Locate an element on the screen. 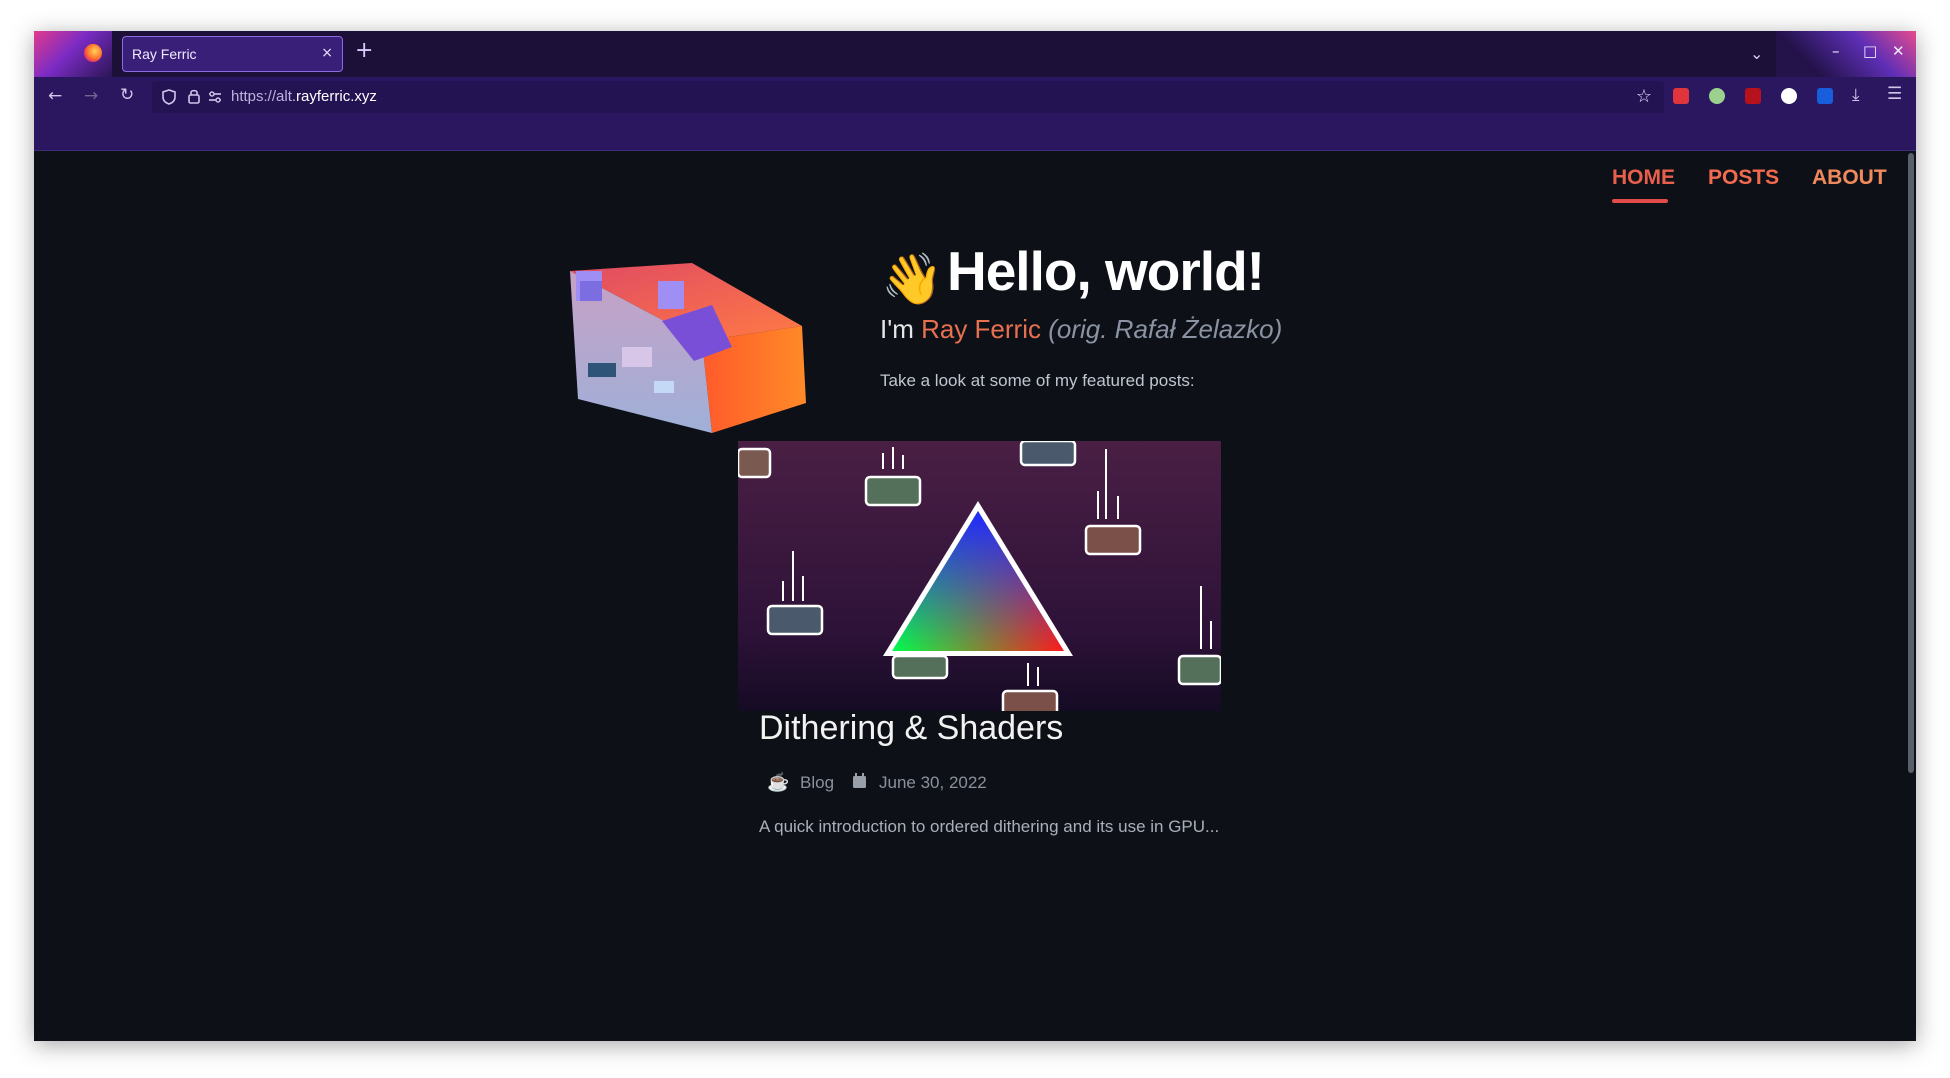 This screenshot has width=1950, height=1078. scrollbar is located at coordinates (1911, 463).